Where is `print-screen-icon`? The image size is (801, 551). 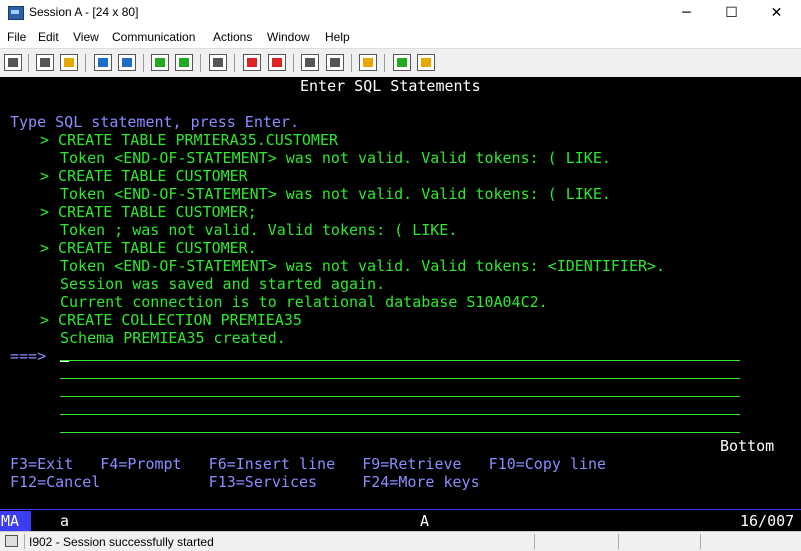 print-screen-icon is located at coordinates (13, 62).